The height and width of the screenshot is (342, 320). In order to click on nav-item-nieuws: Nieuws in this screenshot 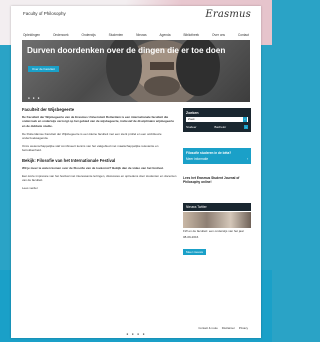, I will do `click(141, 35)`.